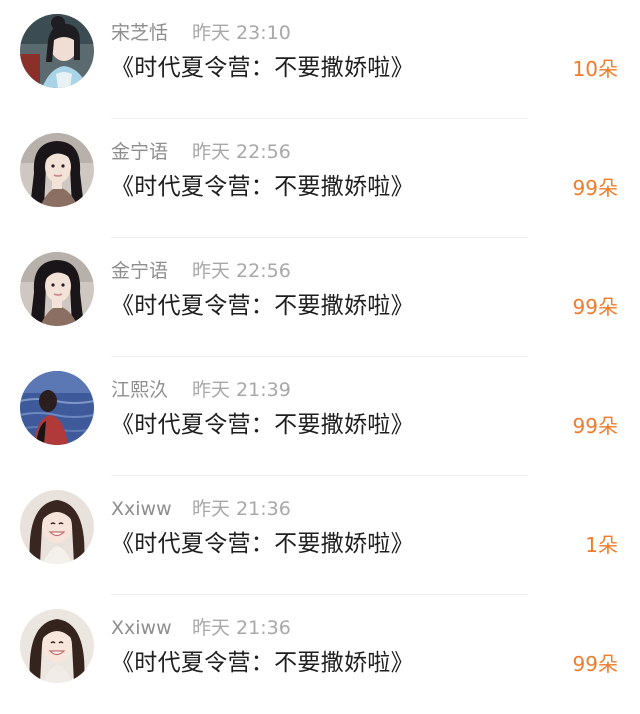 This screenshot has height=714, width=640. I want to click on flower-count: 10朵, so click(595, 69).